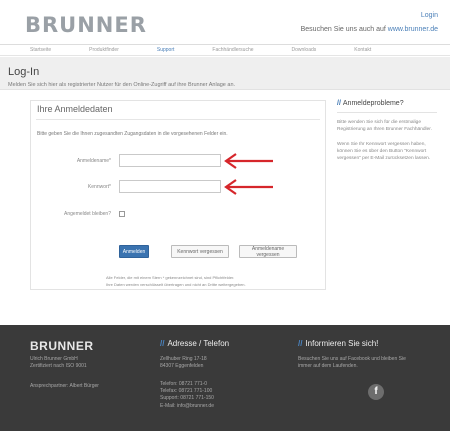 This screenshot has height=431, width=450. Describe the element at coordinates (87, 214) in the screenshot. I see `remember-me-label: Angemeldet bleiben?` at that location.